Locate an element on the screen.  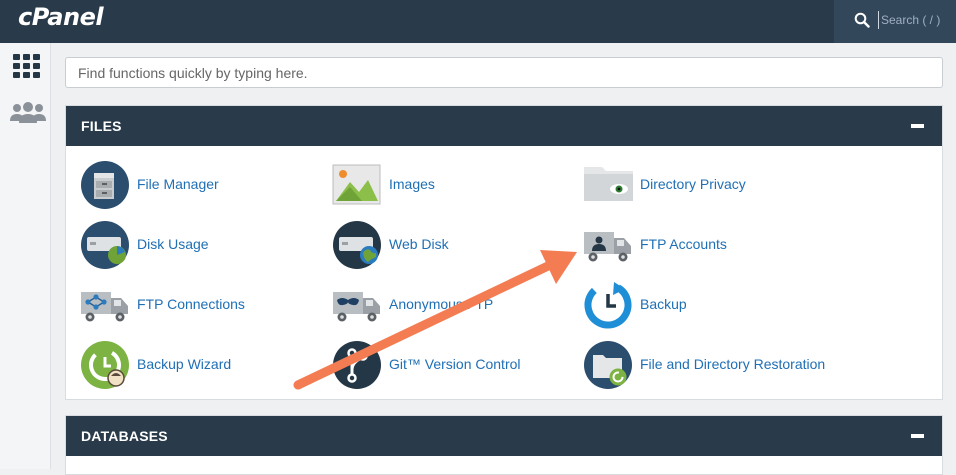
item-label: Anonymous FTP is located at coordinates (441, 304).